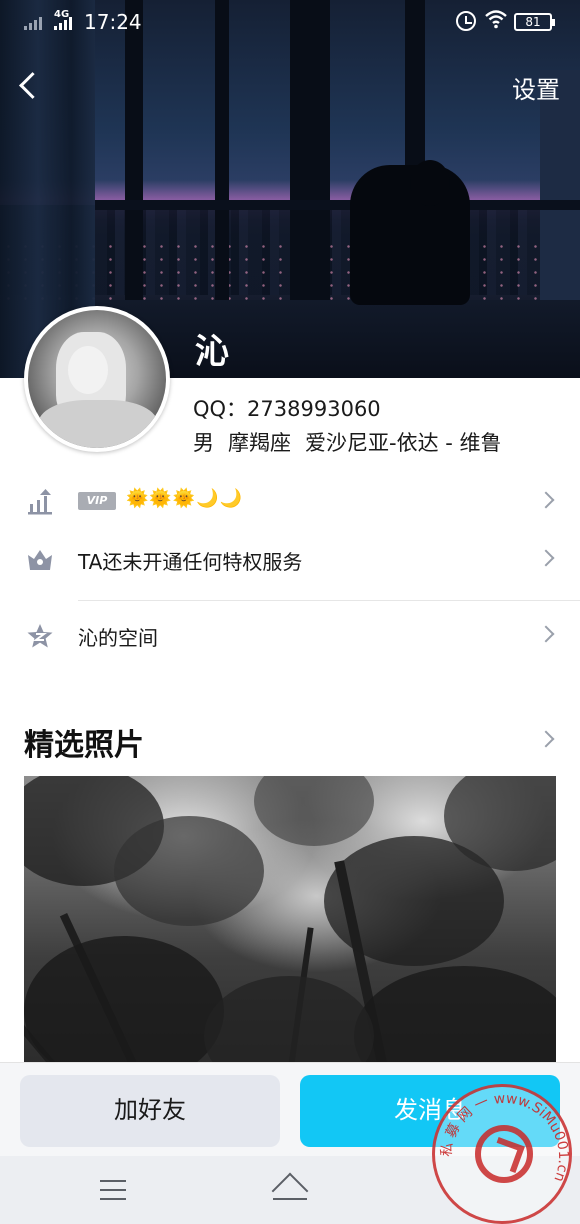 The height and width of the screenshot is (1224, 580). I want to click on profile-info: 男摩羯座 爱沙尼亚-依达 - 维鲁, so click(354, 442).